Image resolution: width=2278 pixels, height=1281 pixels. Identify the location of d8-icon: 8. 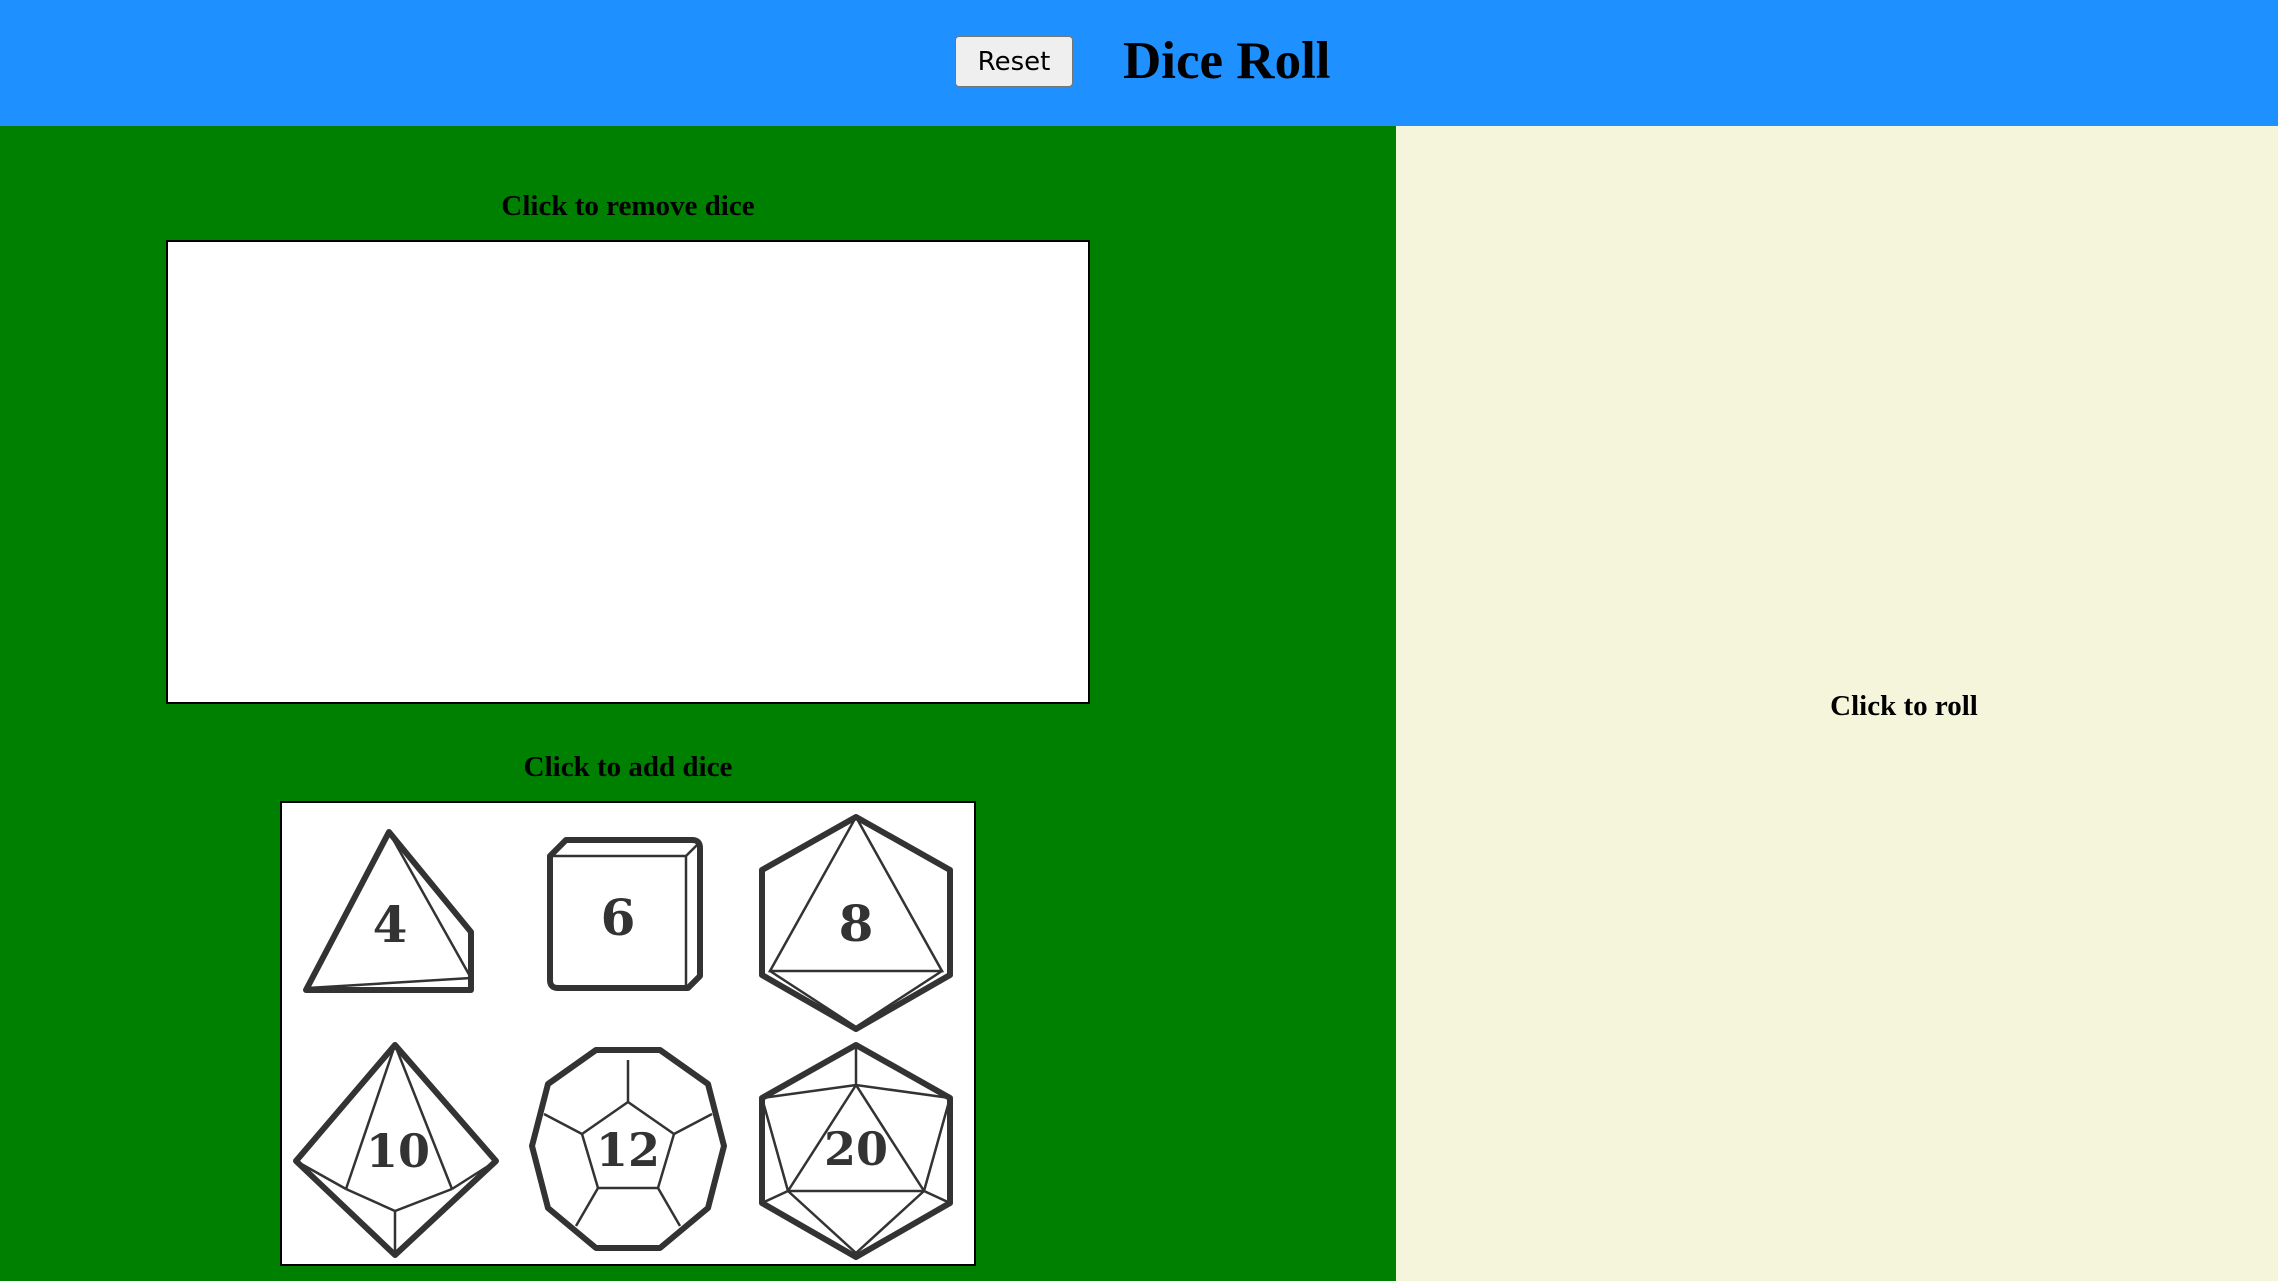
(856, 923).